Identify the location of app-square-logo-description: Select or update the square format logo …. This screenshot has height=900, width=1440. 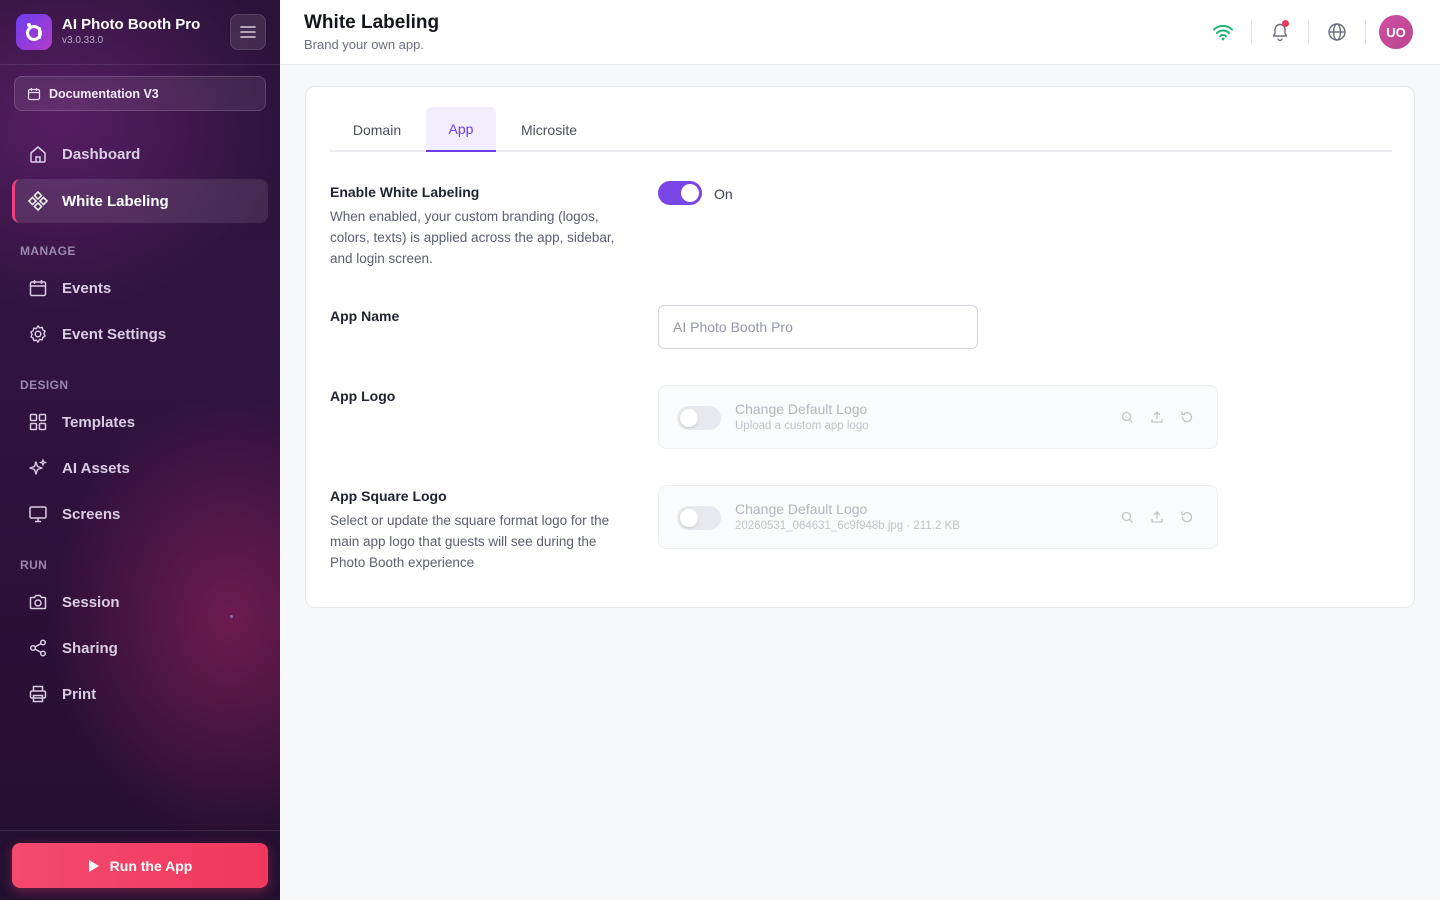
(470, 541).